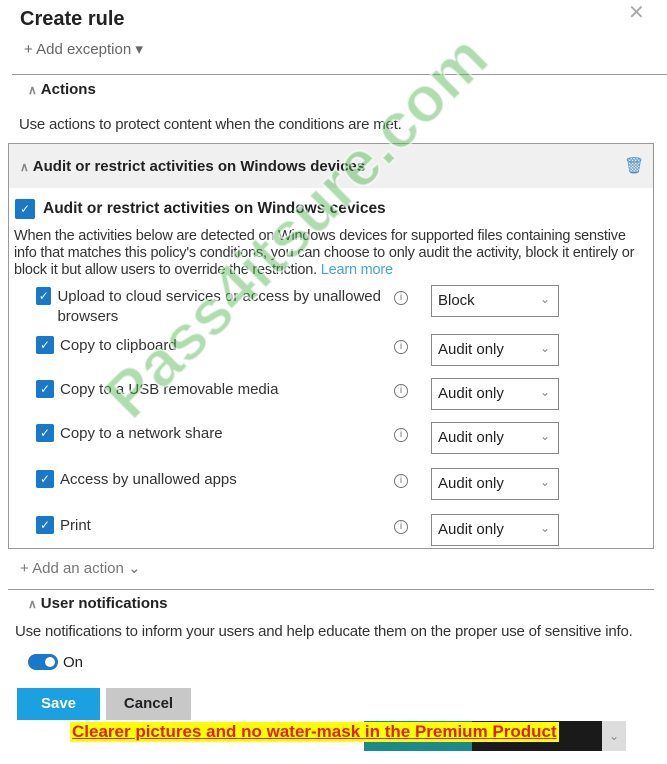 This screenshot has width=667, height=764. What do you see at coordinates (73, 662) in the screenshot?
I see `toggle-label: On` at bounding box center [73, 662].